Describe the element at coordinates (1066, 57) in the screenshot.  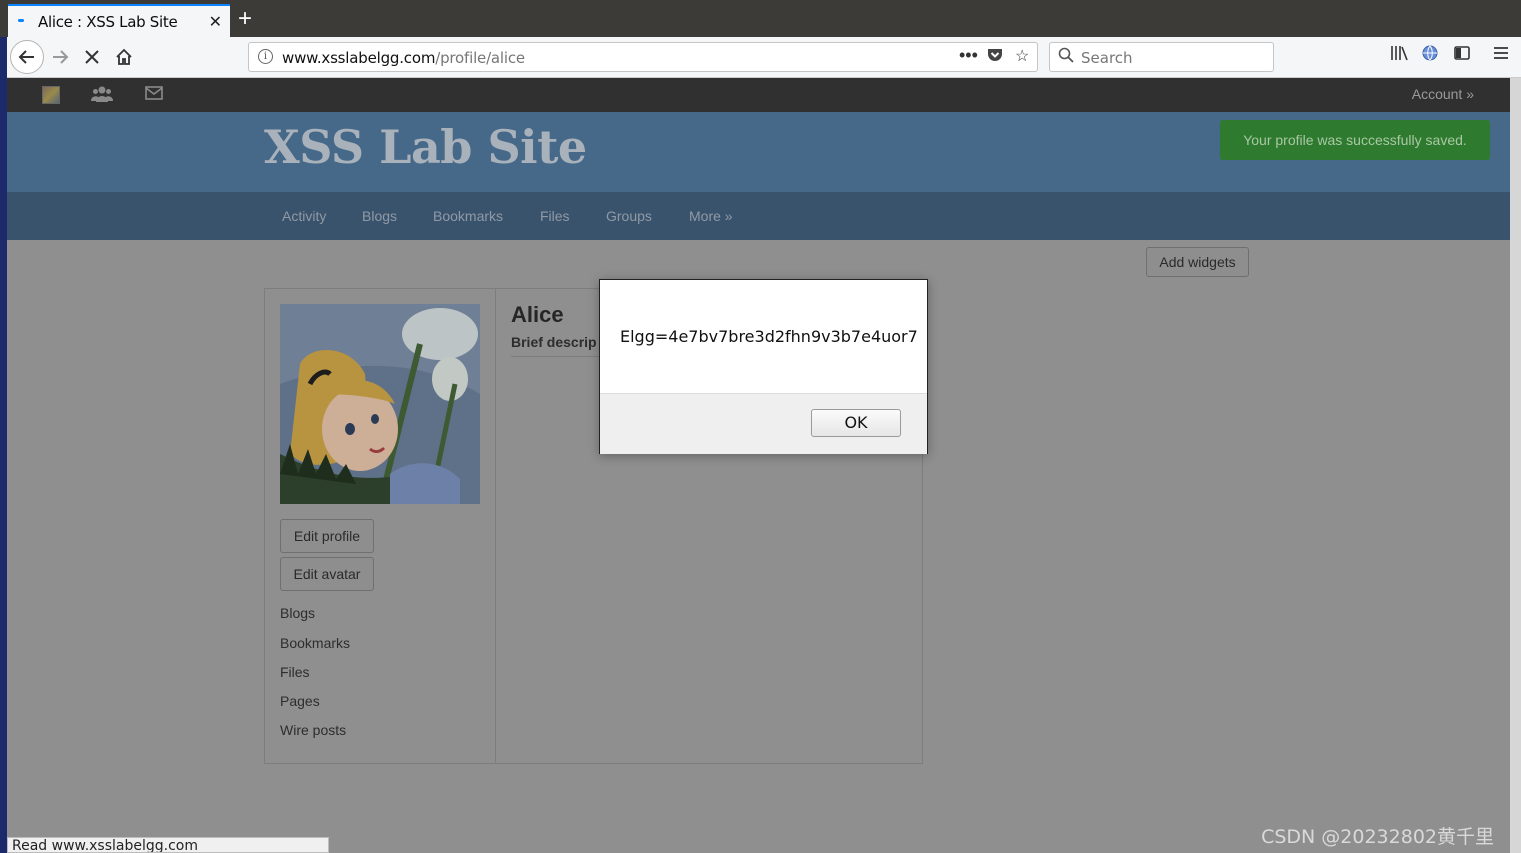
I see `search-icon` at that location.